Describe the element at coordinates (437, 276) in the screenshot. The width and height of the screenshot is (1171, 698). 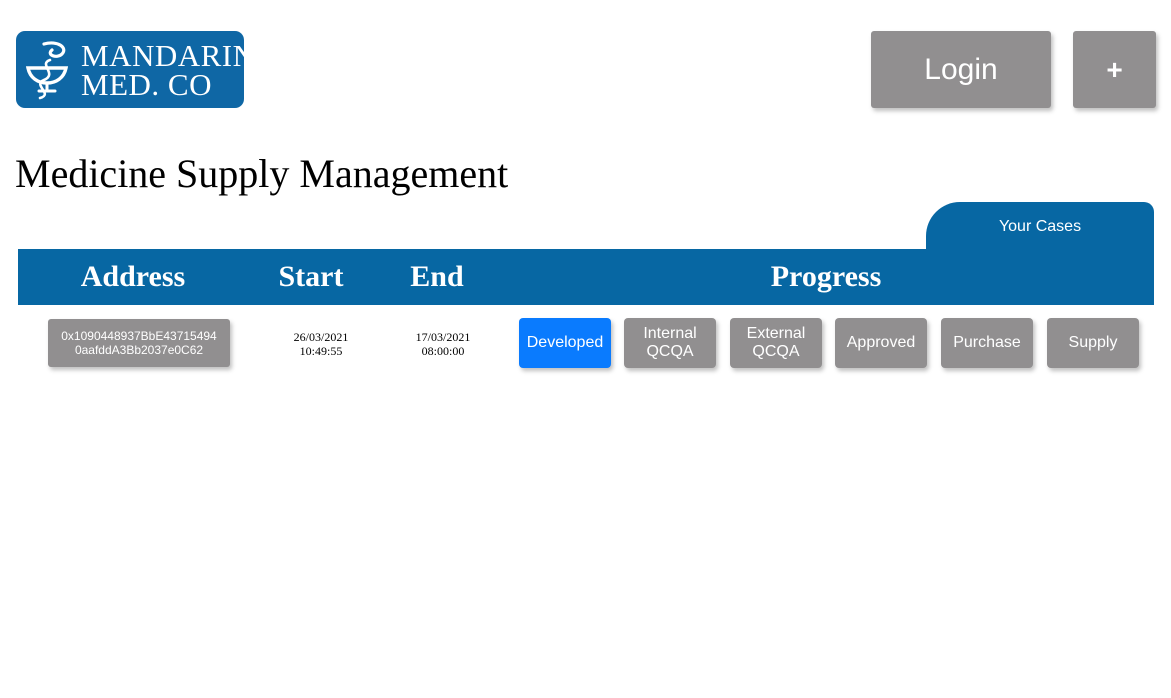
I see `column-header-end: End` at that location.